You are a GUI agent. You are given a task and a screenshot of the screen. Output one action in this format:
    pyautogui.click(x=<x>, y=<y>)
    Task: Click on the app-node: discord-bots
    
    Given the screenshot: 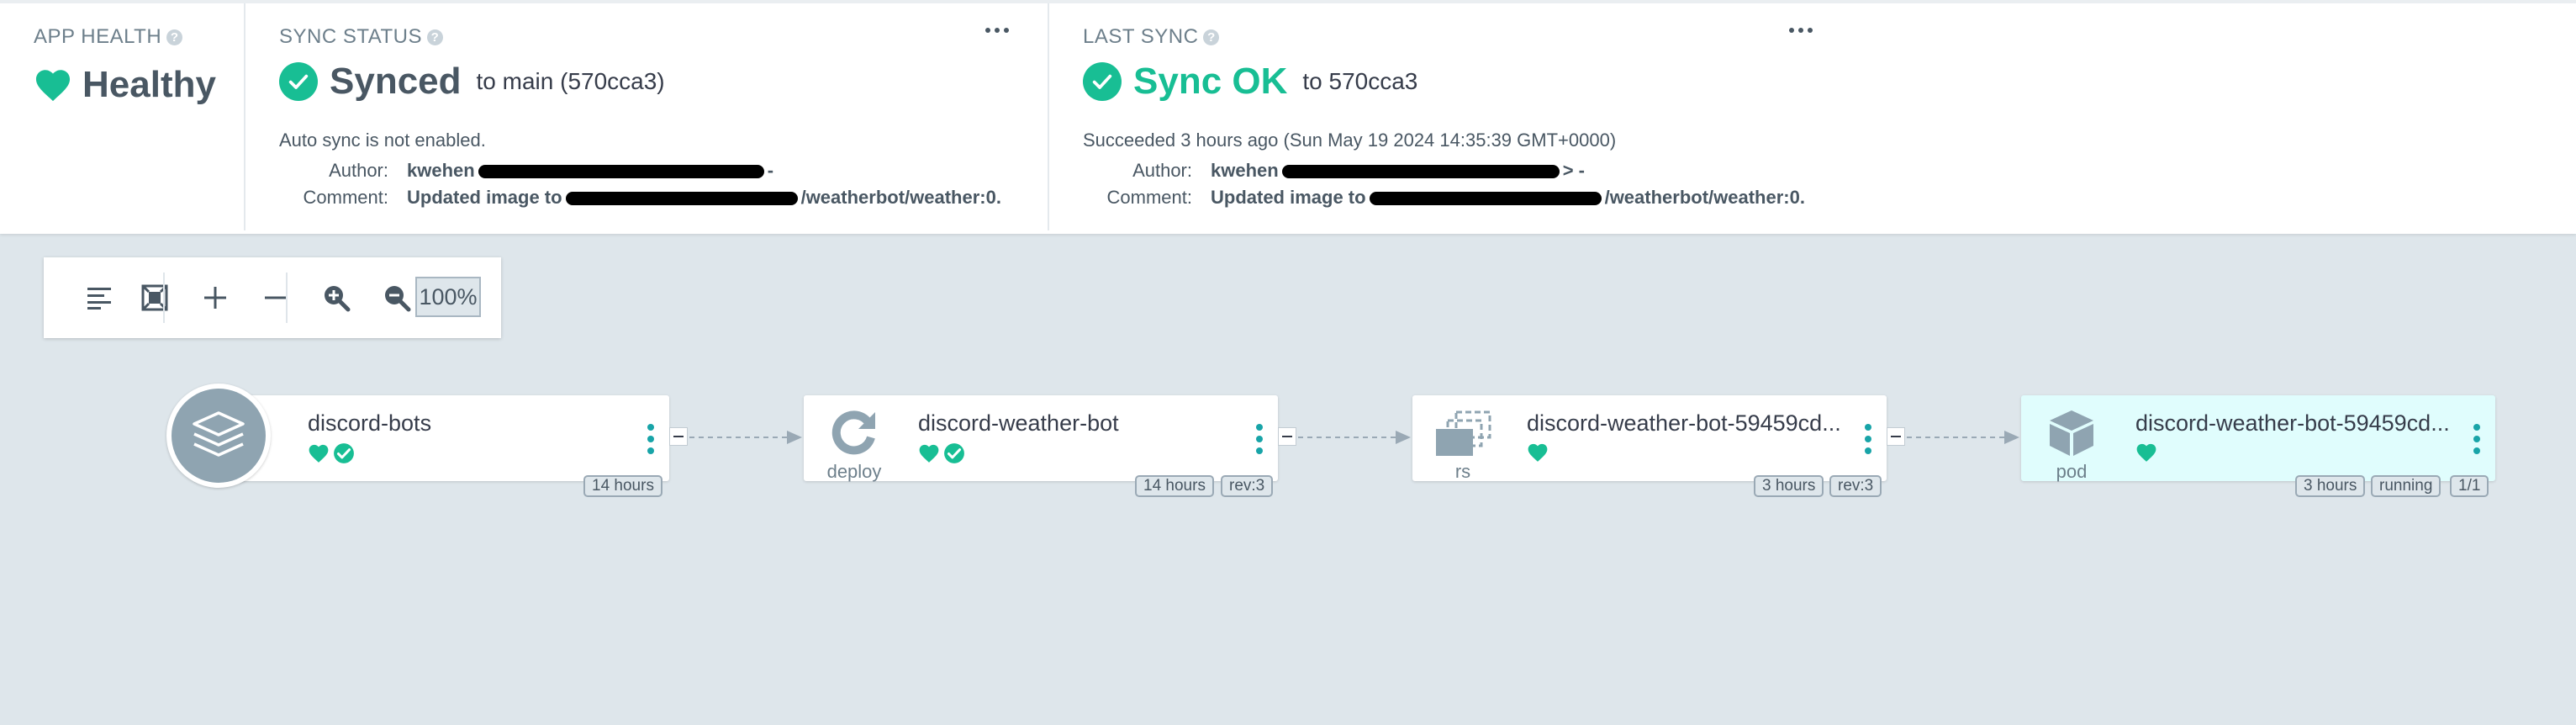 What is the action you would take?
    pyautogui.click(x=444, y=438)
    